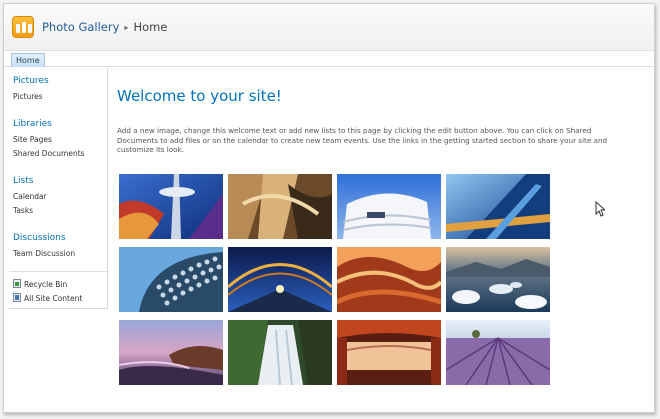 The width and height of the screenshot is (660, 419). What do you see at coordinates (53, 298) in the screenshot?
I see `all-site-content-label: All Site Content` at bounding box center [53, 298].